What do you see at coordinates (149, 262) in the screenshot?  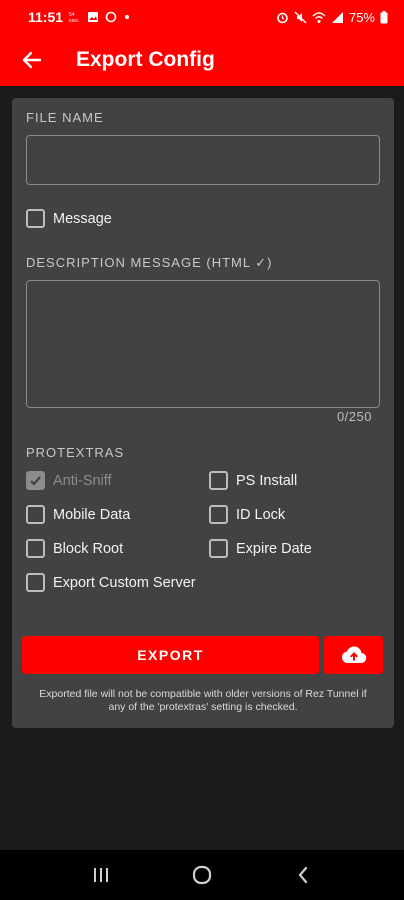 I see `description-label: DESCRIPTION MESSAGE (HTML ✓)` at bounding box center [149, 262].